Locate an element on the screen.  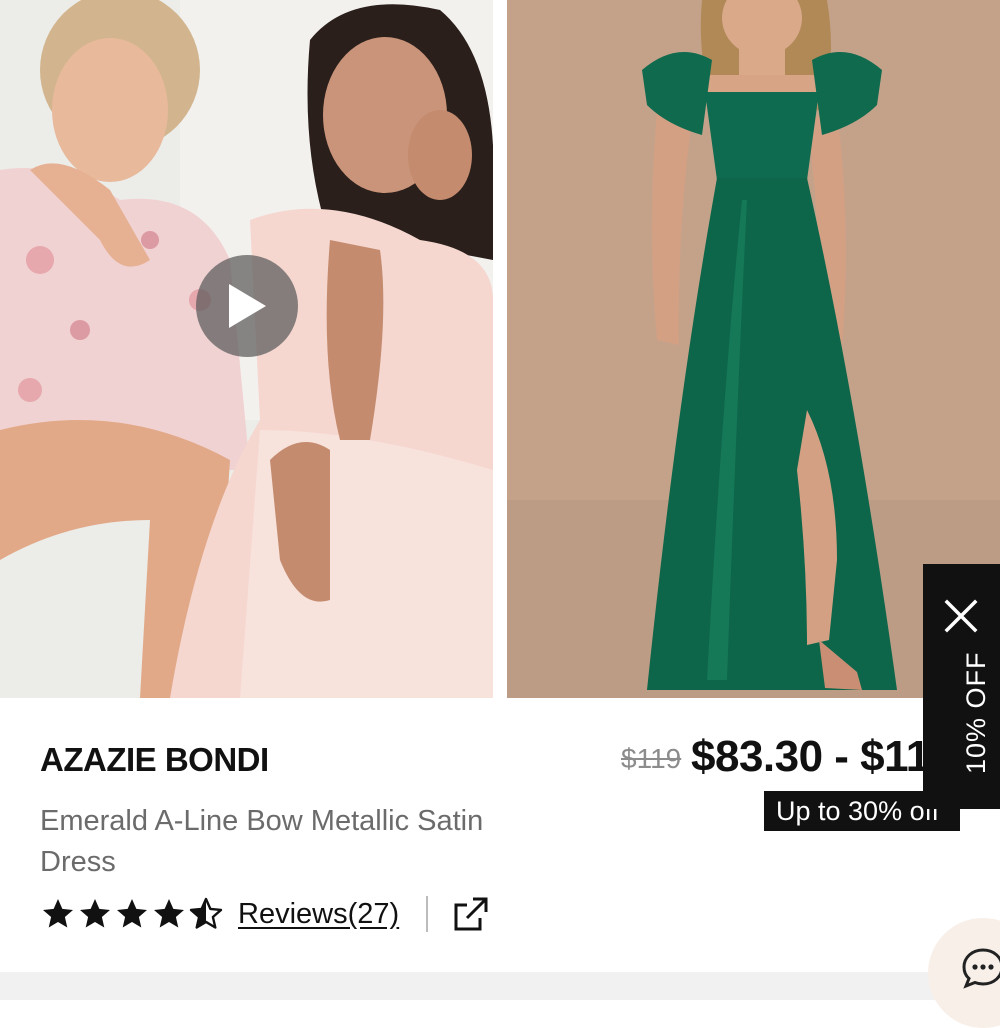
play-icon is located at coordinates (247, 306).